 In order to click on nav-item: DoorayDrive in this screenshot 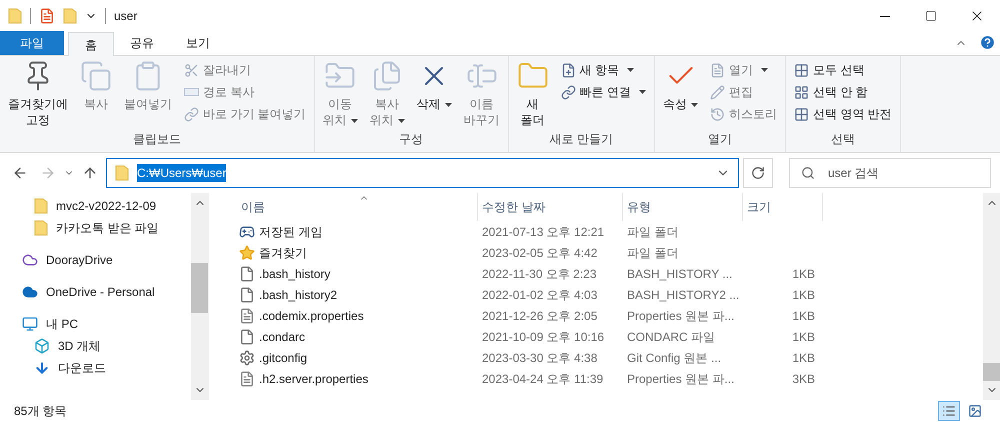, I will do `click(95, 260)`.